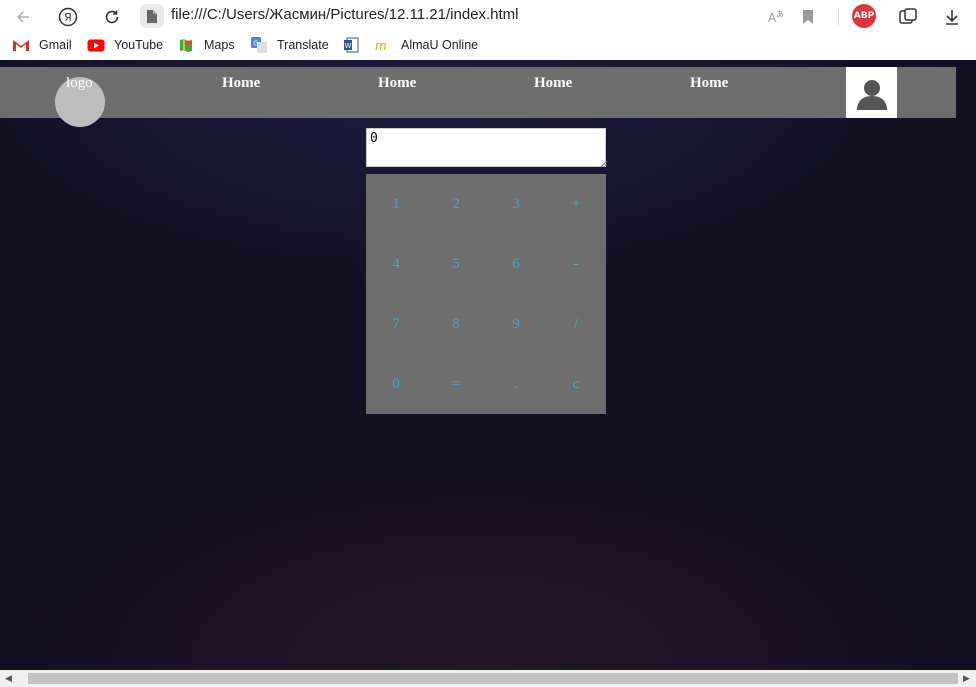 The image size is (976, 687). I want to click on nav-link-home-4: Home, so click(709, 83).